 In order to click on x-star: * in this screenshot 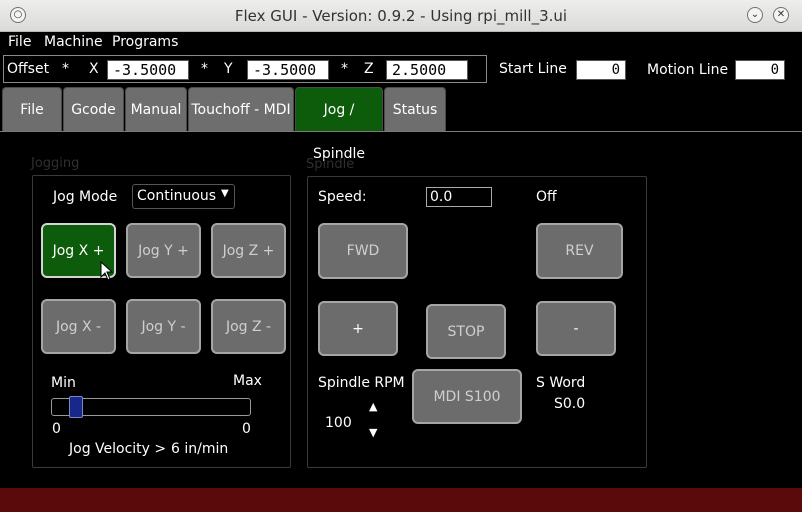, I will do `click(65, 69)`.